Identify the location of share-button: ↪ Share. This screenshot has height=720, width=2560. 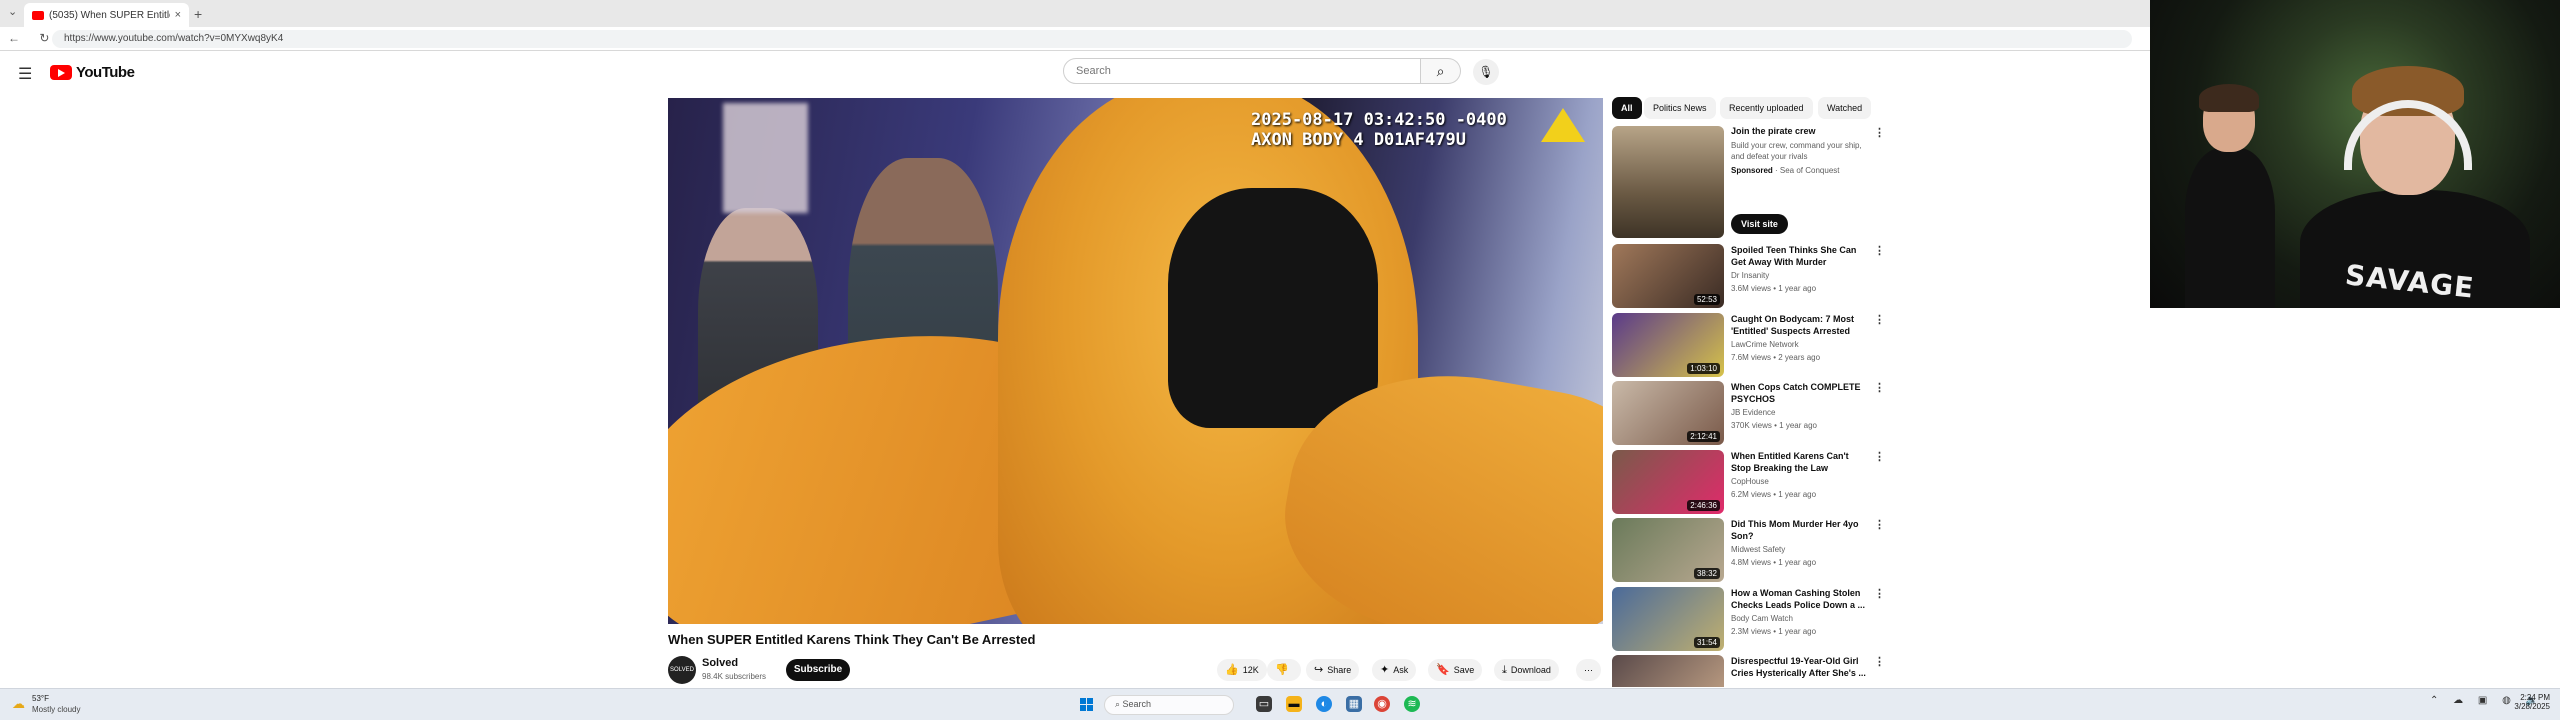
(1333, 670).